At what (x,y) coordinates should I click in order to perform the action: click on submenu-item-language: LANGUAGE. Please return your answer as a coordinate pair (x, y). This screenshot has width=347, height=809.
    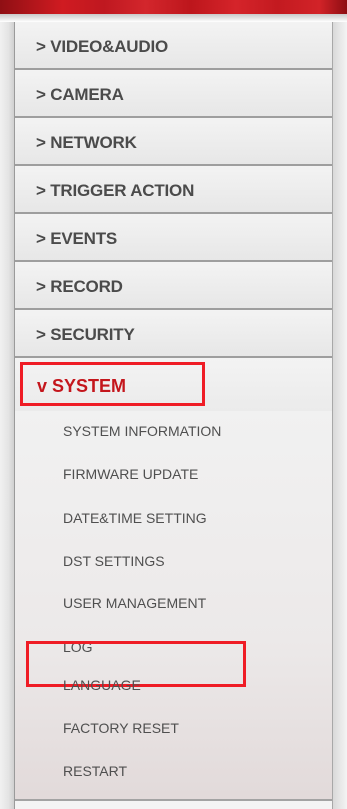
    Looking at the image, I should click on (102, 685).